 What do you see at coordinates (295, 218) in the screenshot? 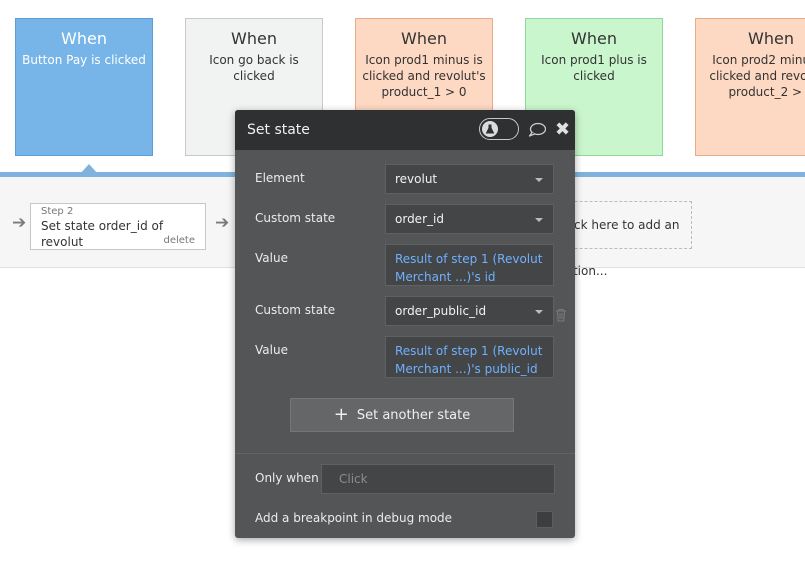
I see `custom-state-label: Custom state` at bounding box center [295, 218].